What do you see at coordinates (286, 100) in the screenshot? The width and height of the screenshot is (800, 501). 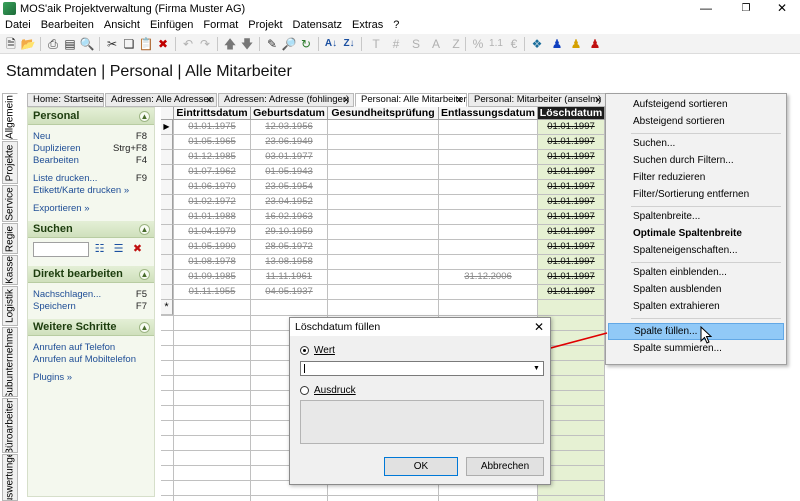 I see `tab-adresse-fohlinger: Adressen: Adresse (fohlinger) ✕` at bounding box center [286, 100].